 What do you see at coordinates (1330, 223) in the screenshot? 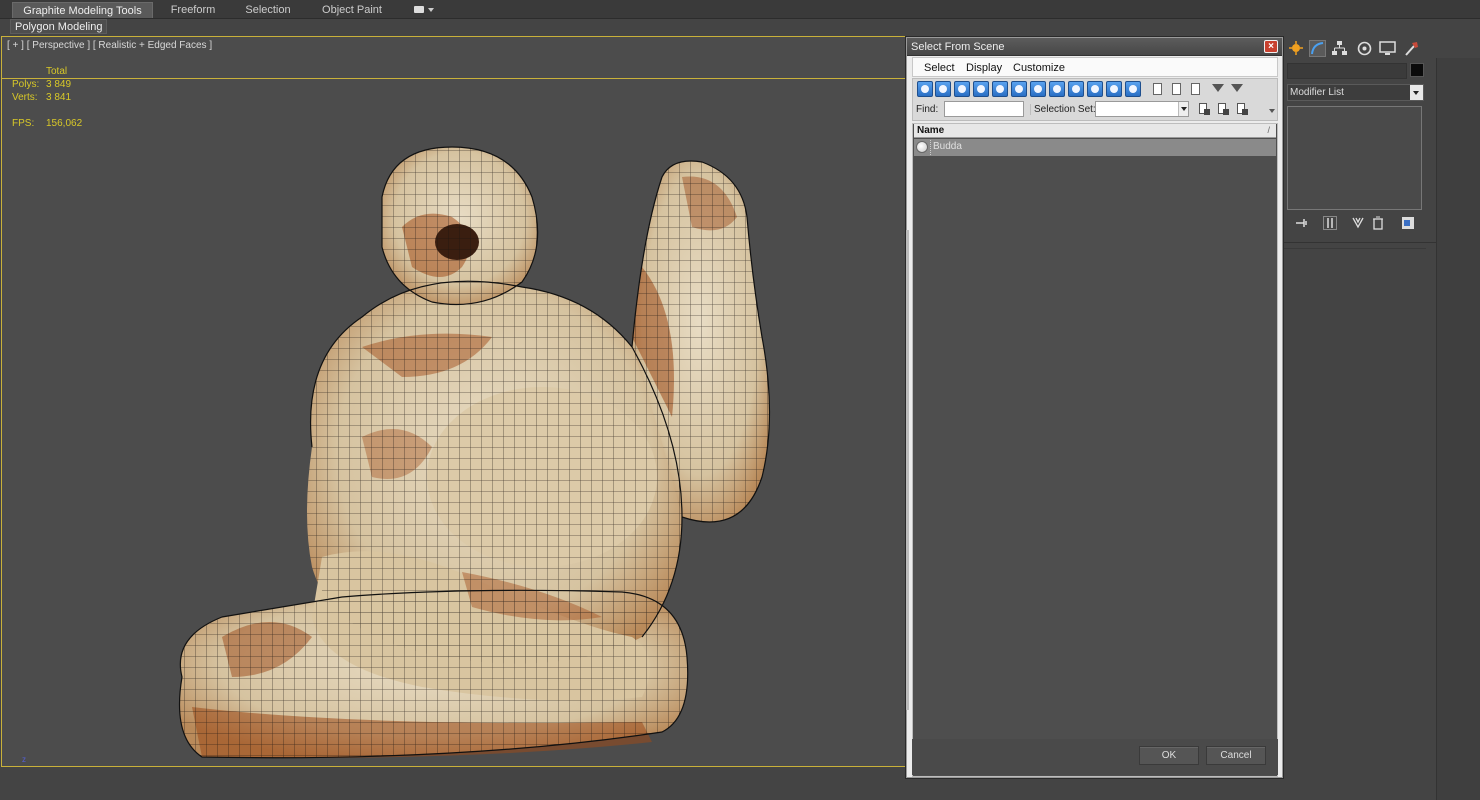
I see `show-end-result-icon` at bounding box center [1330, 223].